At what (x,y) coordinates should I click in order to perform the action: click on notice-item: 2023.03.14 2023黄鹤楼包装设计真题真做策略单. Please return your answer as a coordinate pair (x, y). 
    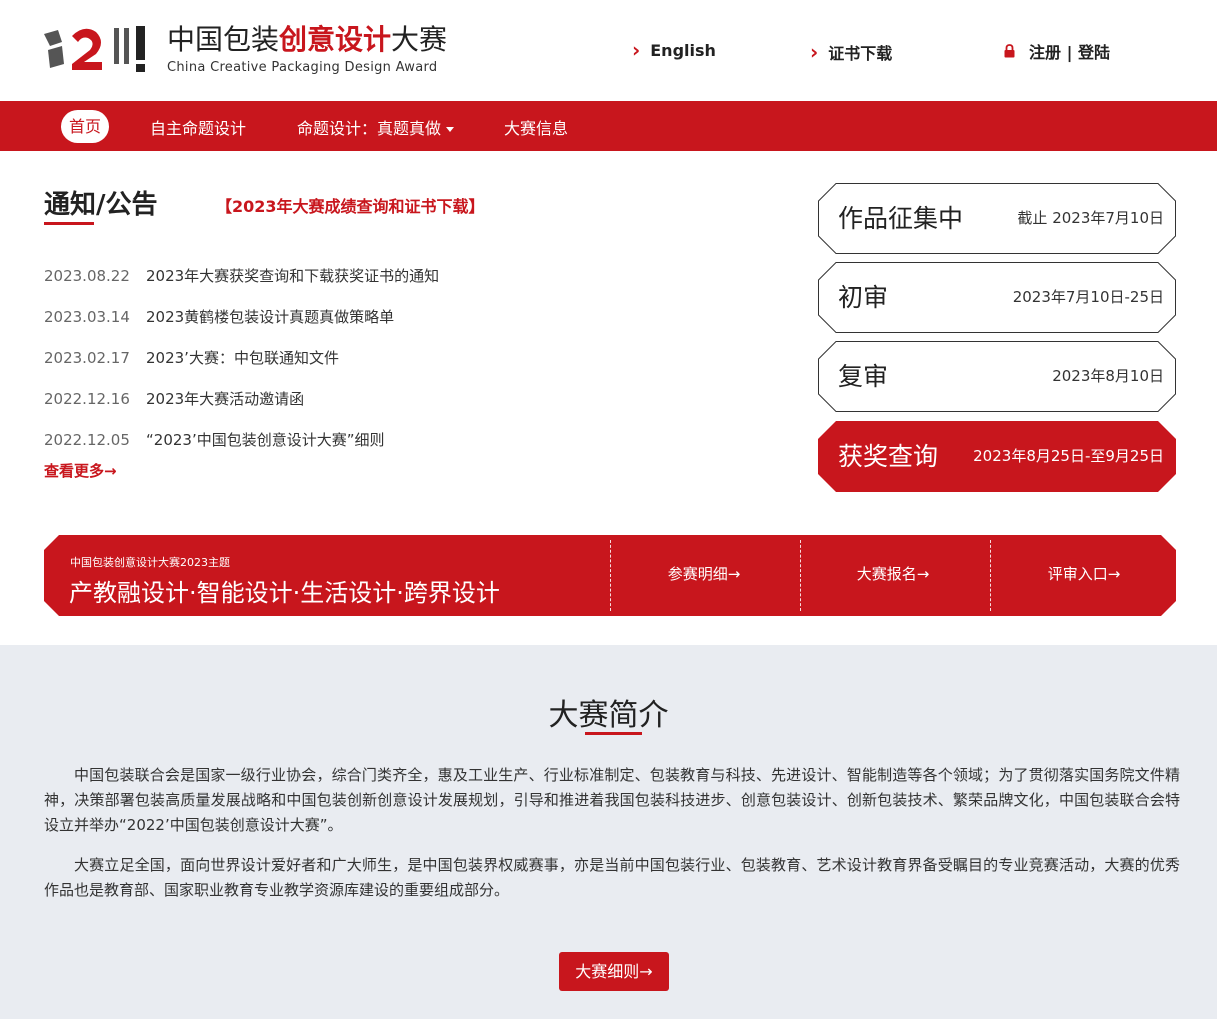
    Looking at the image, I should click on (394, 316).